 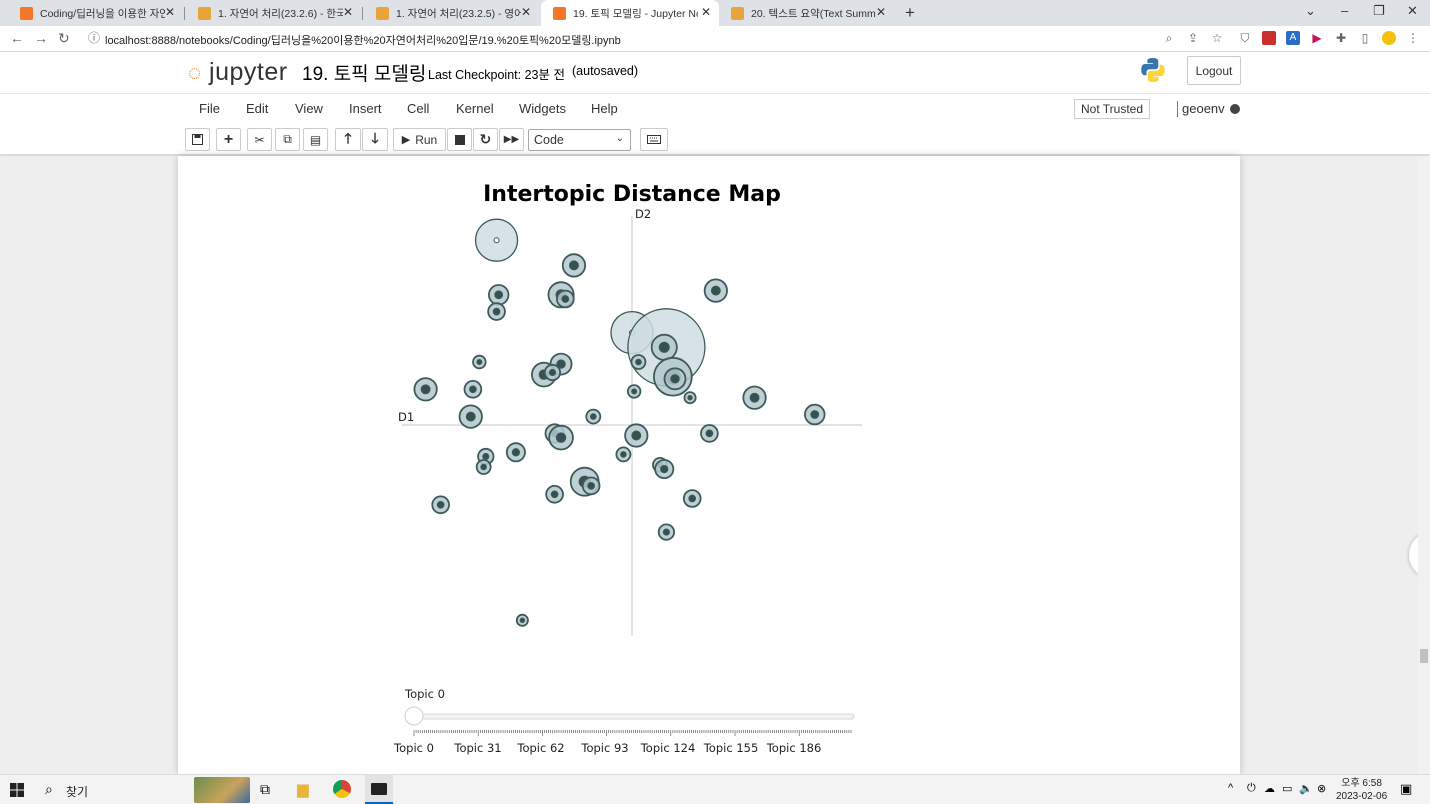 I want to click on move-down-button: 🡓, so click(x=375, y=139).